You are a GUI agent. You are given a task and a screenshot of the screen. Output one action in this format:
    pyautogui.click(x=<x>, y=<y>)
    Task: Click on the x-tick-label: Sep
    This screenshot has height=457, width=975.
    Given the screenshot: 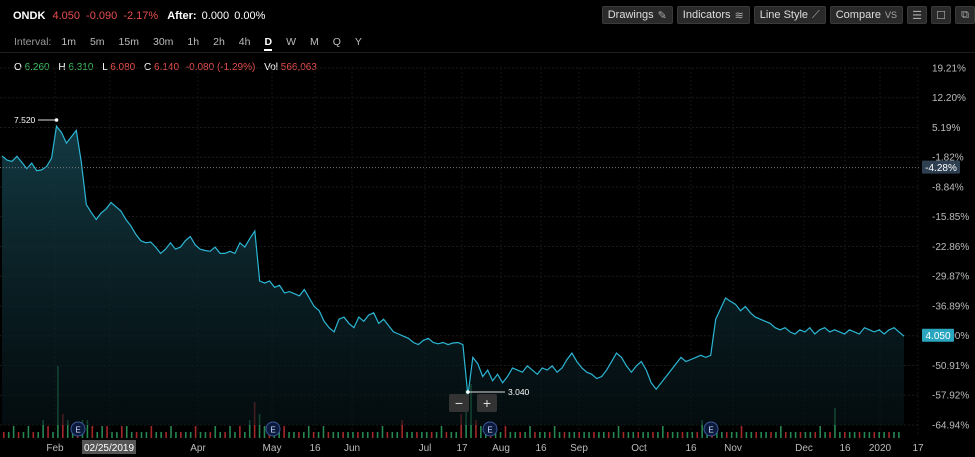 What is the action you would take?
    pyautogui.click(x=579, y=448)
    